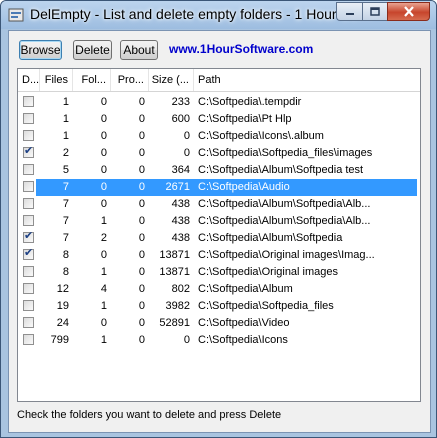 This screenshot has width=437, height=438. I want to click on size-cell: 802, so click(180, 289).